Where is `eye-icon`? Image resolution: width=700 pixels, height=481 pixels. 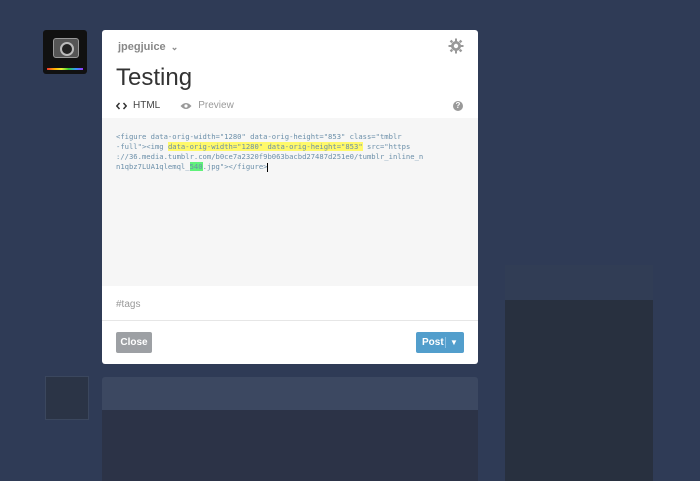 eye-icon is located at coordinates (186, 105).